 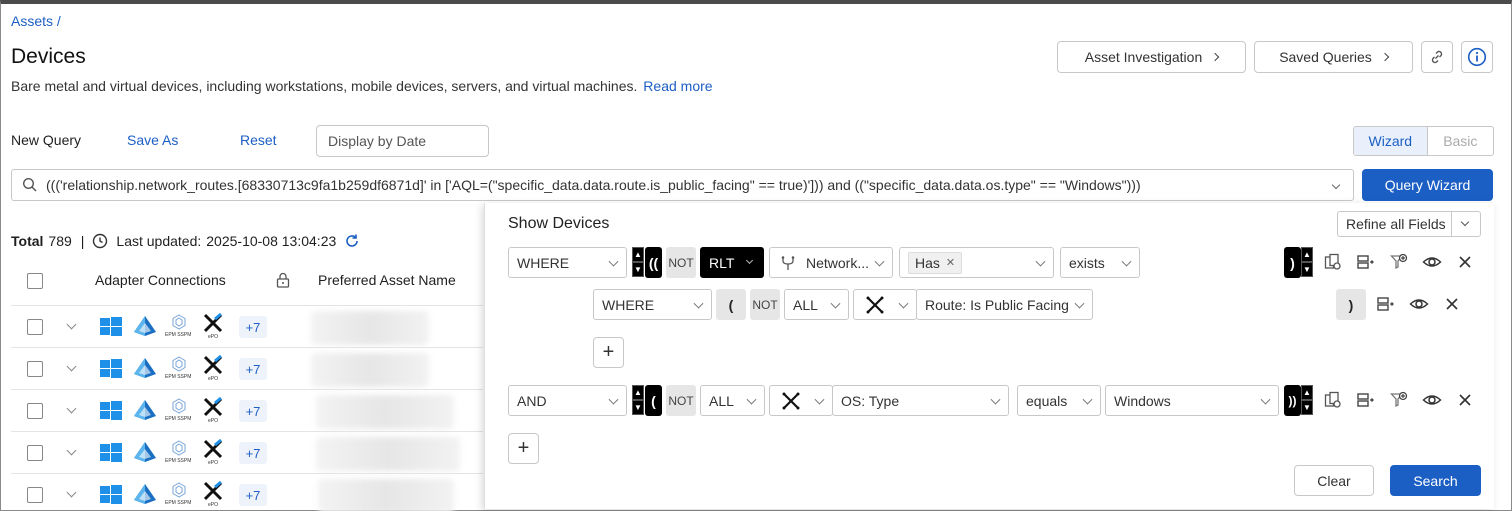 What do you see at coordinates (36, 21) in the screenshot?
I see `breadcrumb: Assets /` at bounding box center [36, 21].